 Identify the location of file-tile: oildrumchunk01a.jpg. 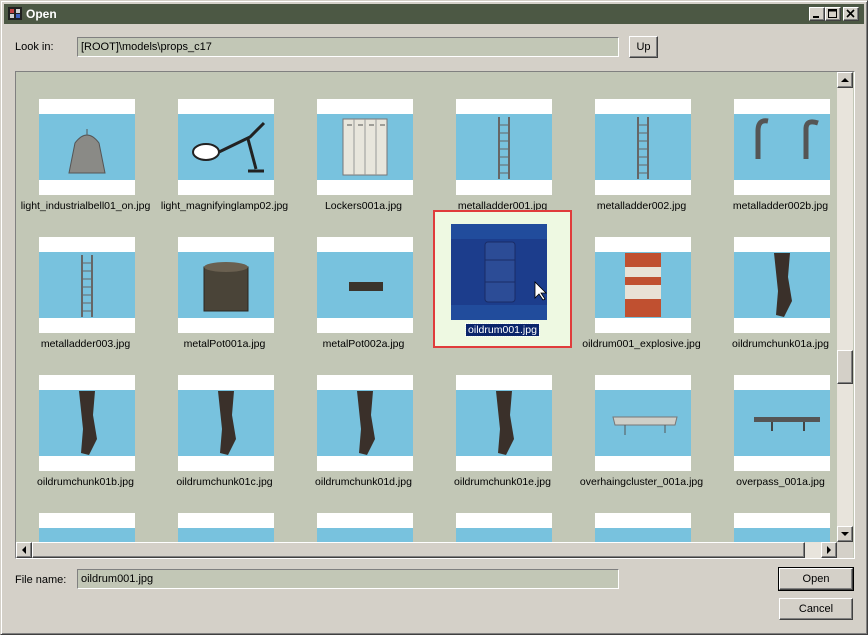
(780, 280).